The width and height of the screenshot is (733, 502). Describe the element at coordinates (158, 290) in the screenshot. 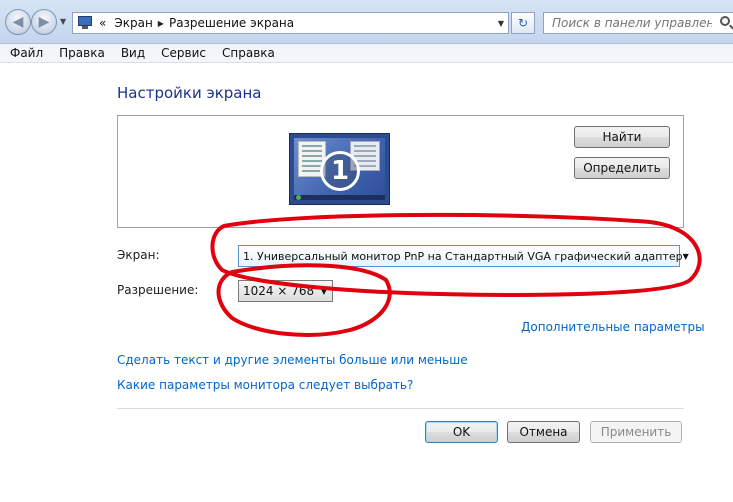

I see `resolution-label: Разрешение:` at that location.